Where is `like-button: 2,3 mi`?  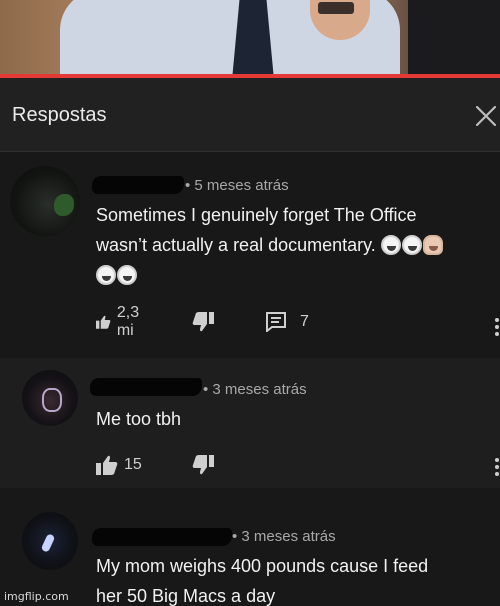 like-button: 2,3 mi is located at coordinates (121, 321).